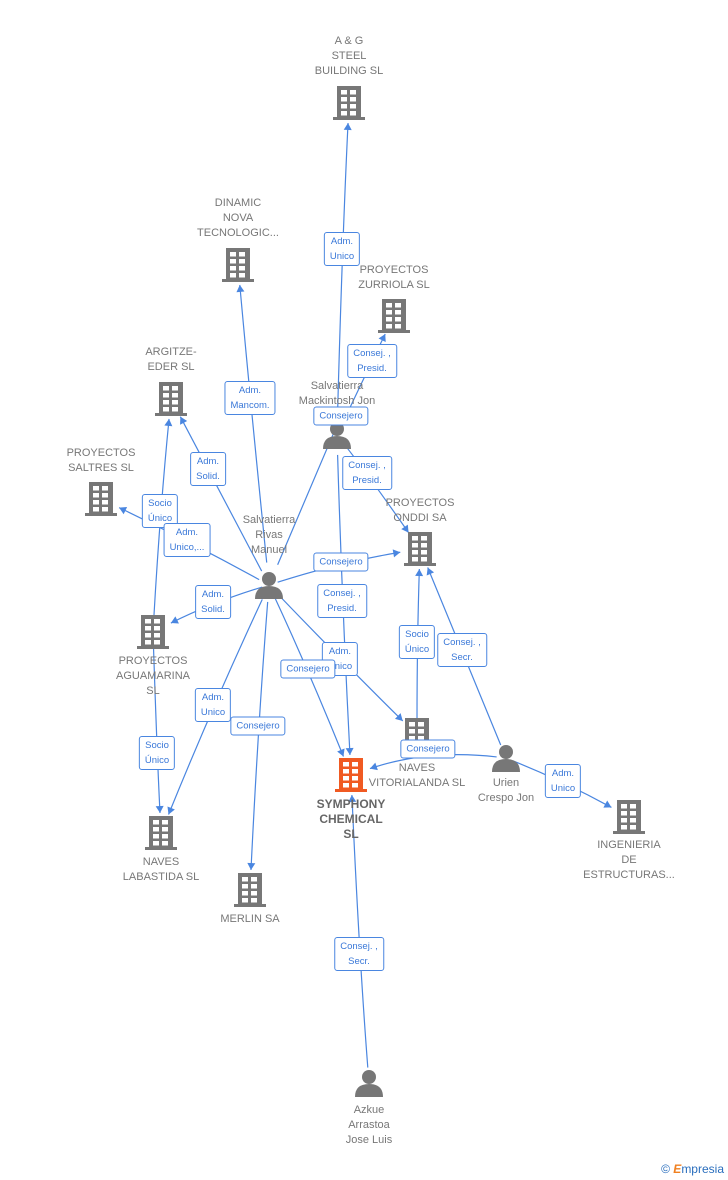 This screenshot has height=1180, width=728. What do you see at coordinates (351, 775) in the screenshot?
I see `main-company-icon` at bounding box center [351, 775].